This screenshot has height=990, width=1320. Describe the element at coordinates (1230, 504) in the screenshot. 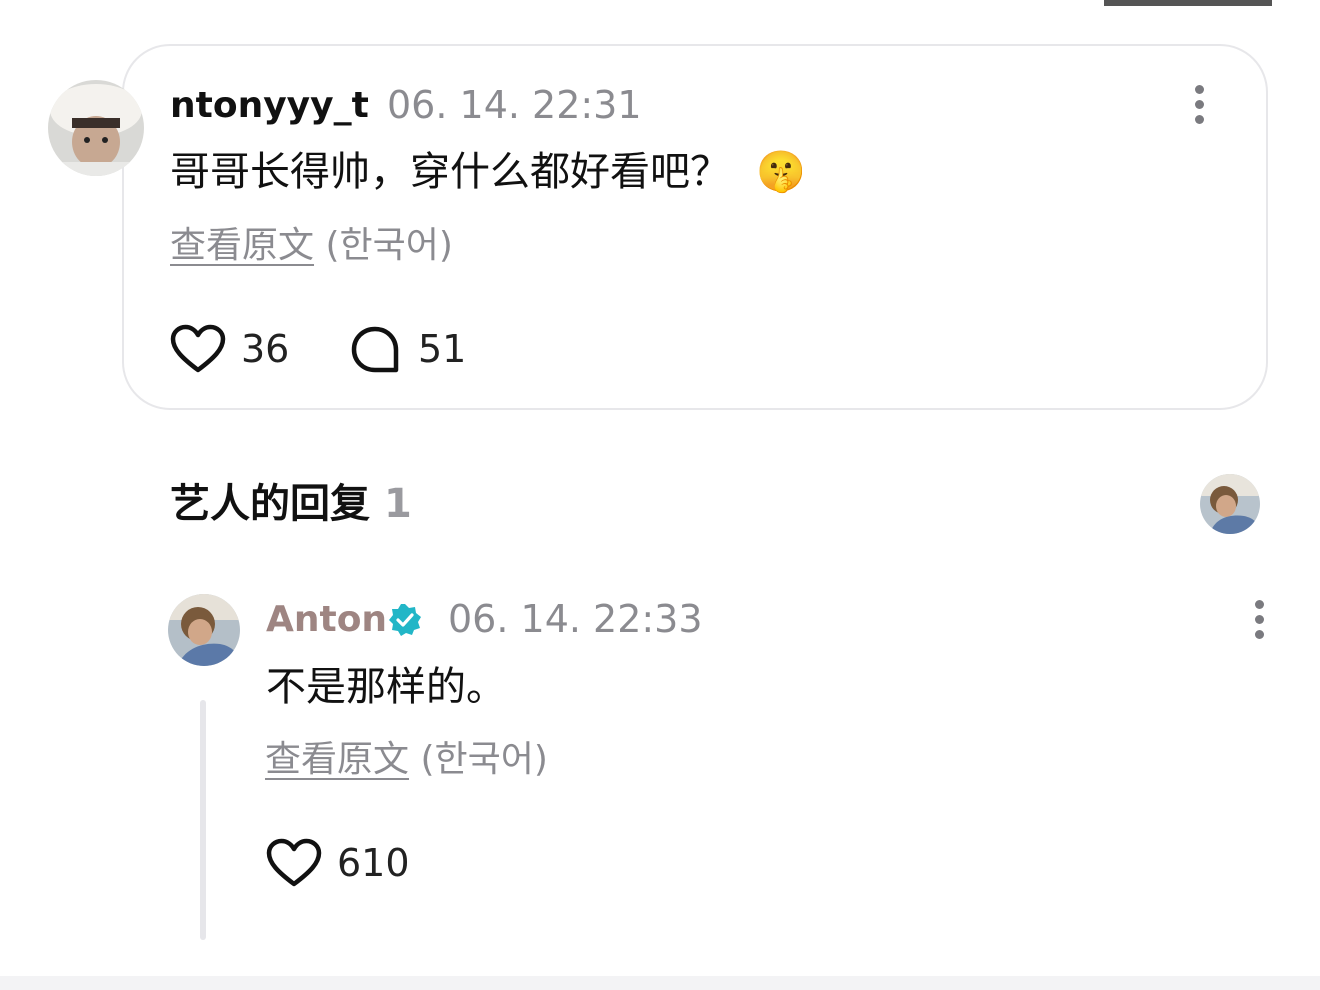

I see `artist-avatar-small` at that location.